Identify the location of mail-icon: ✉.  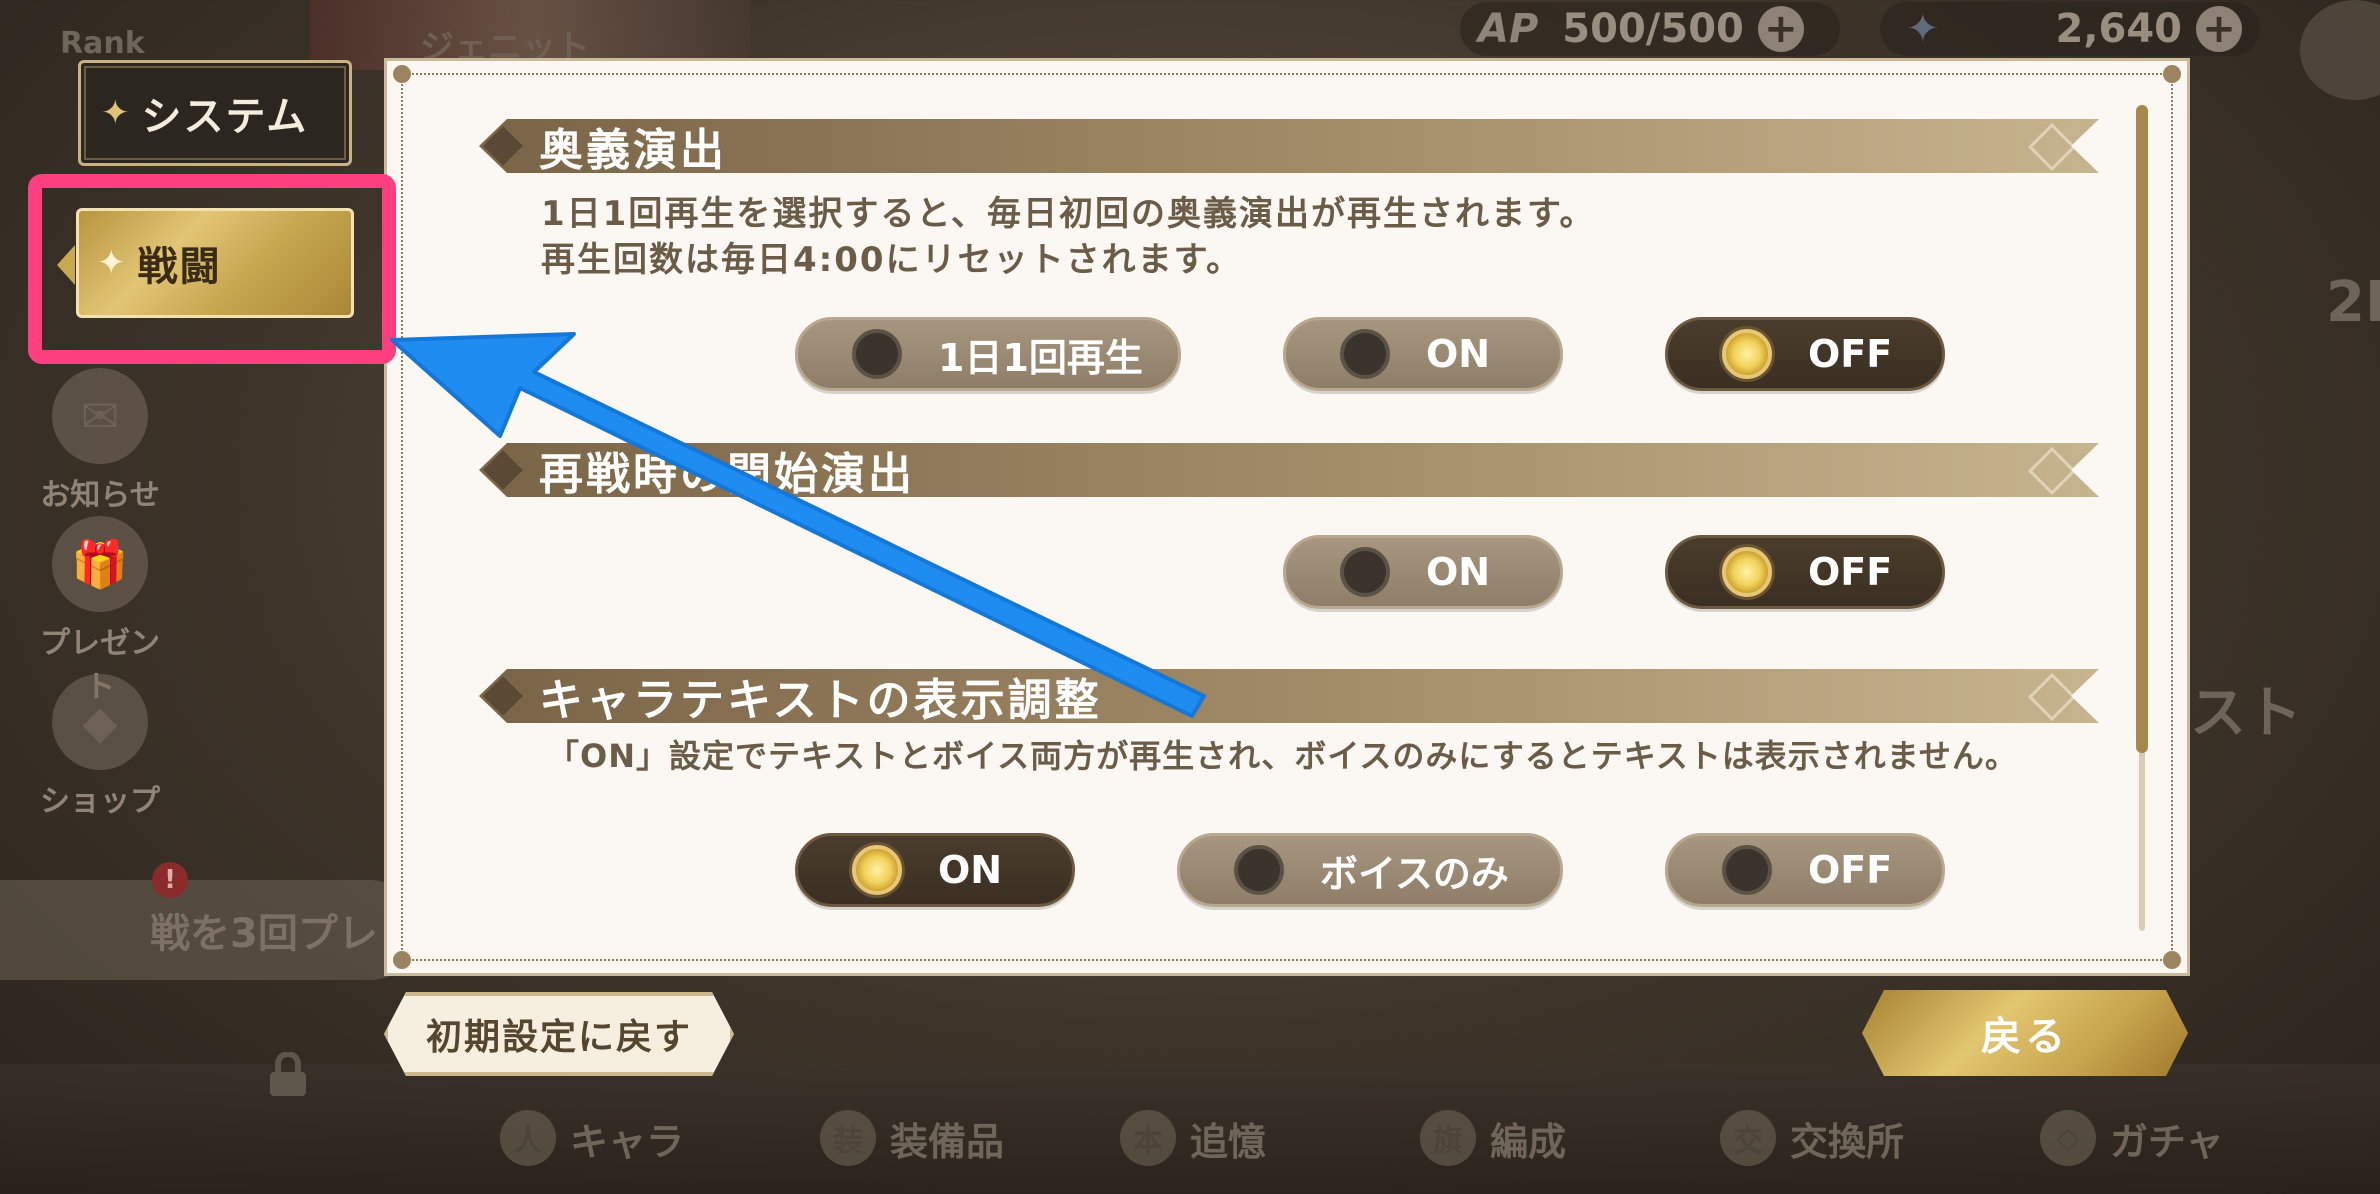
(100, 416).